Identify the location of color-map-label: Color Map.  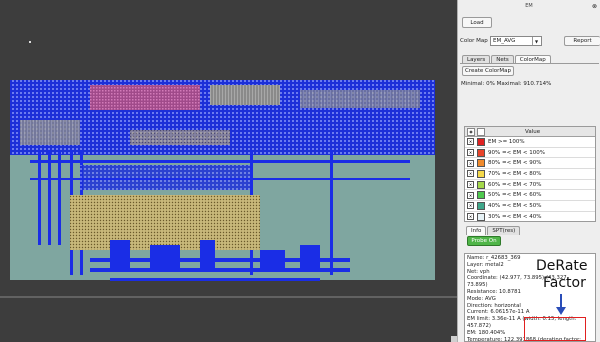
(474, 41).